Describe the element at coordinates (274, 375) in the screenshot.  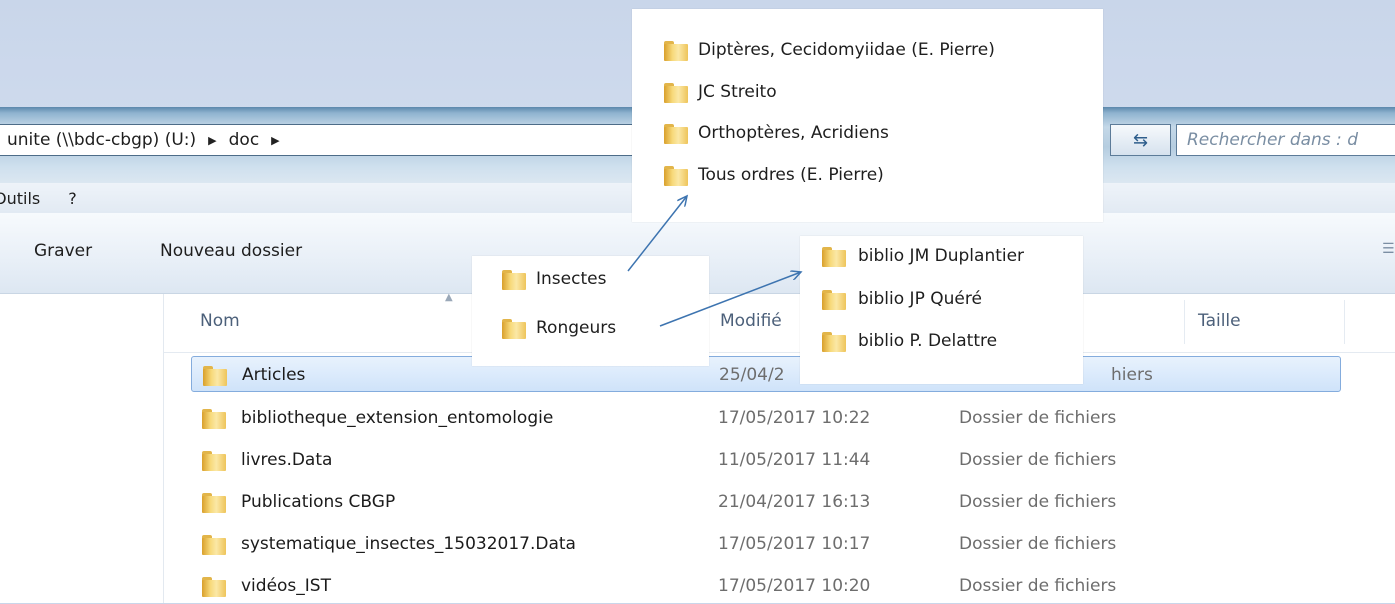
I see `file-name: Articles` at that location.